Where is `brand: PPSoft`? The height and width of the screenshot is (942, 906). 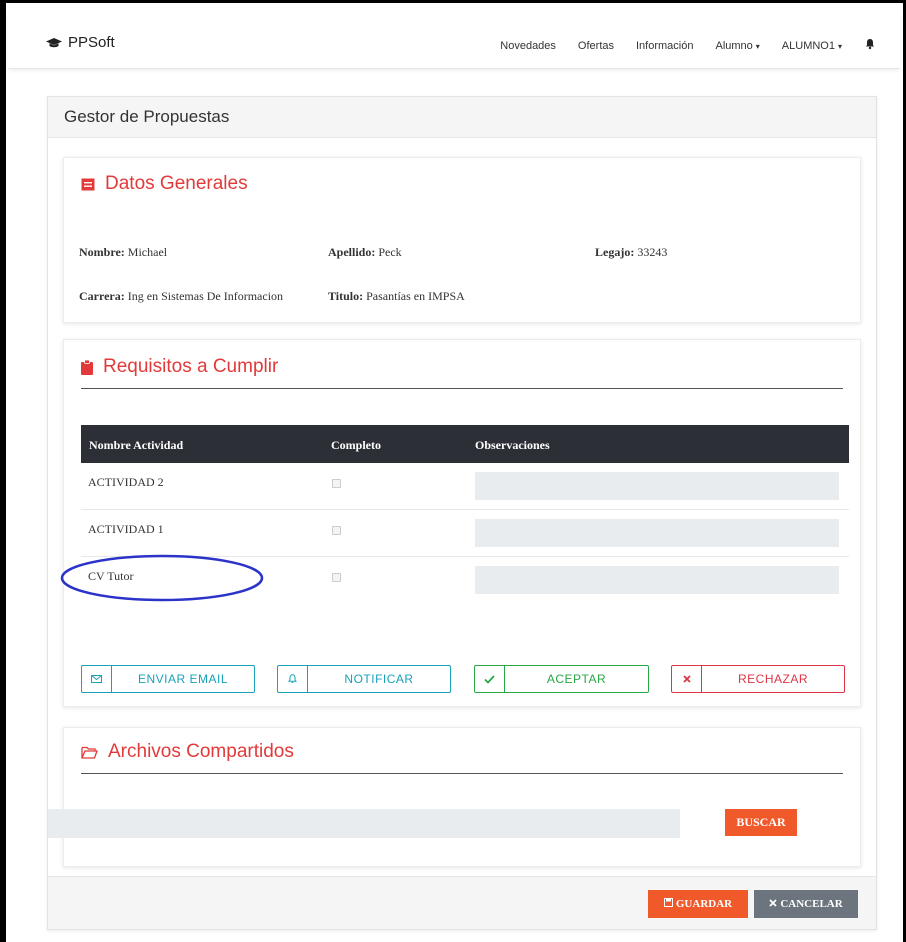 brand: PPSoft is located at coordinates (80, 42).